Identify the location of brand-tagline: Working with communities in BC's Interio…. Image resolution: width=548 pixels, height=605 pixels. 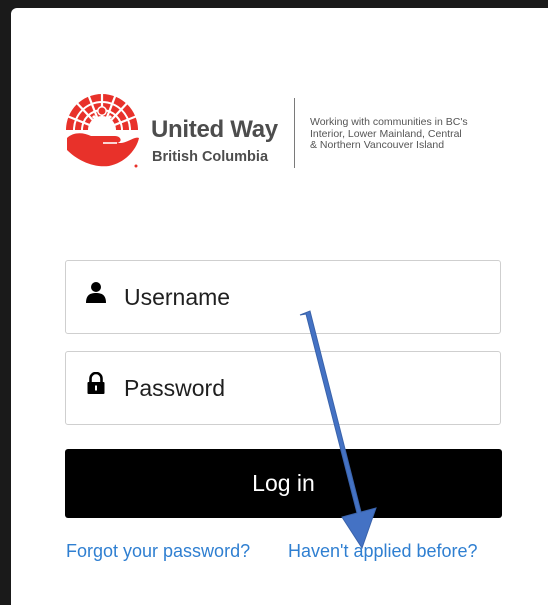
(415, 134).